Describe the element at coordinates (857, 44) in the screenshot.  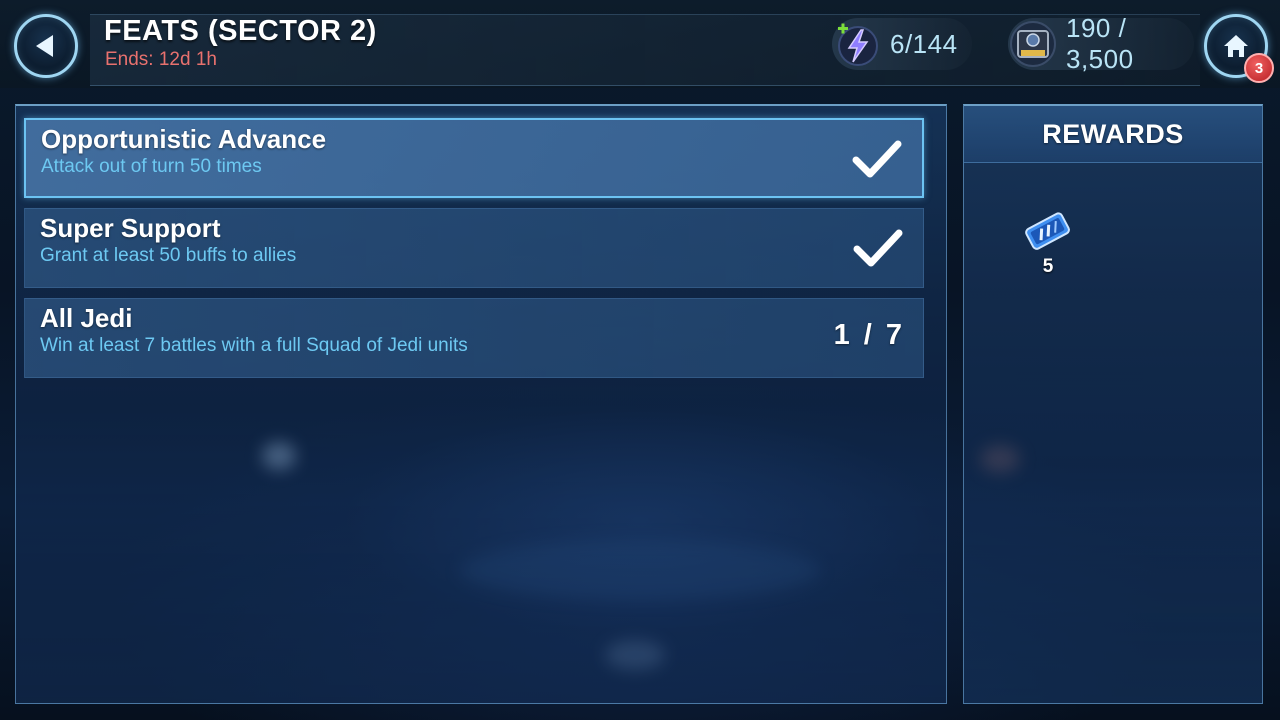
I see `lightning-energy-icon` at that location.